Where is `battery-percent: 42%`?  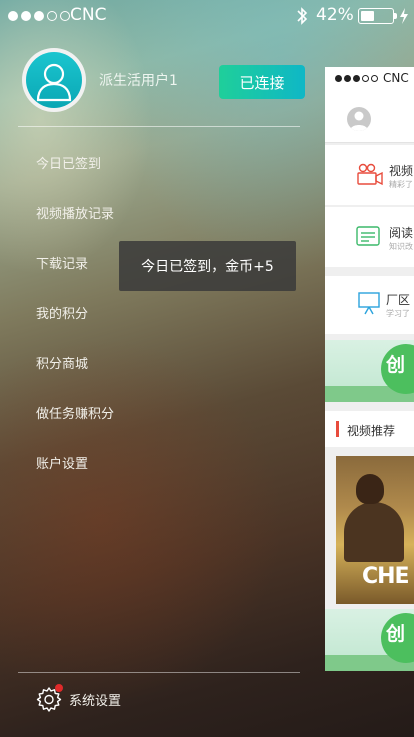
battery-percent: 42% is located at coordinates (335, 15).